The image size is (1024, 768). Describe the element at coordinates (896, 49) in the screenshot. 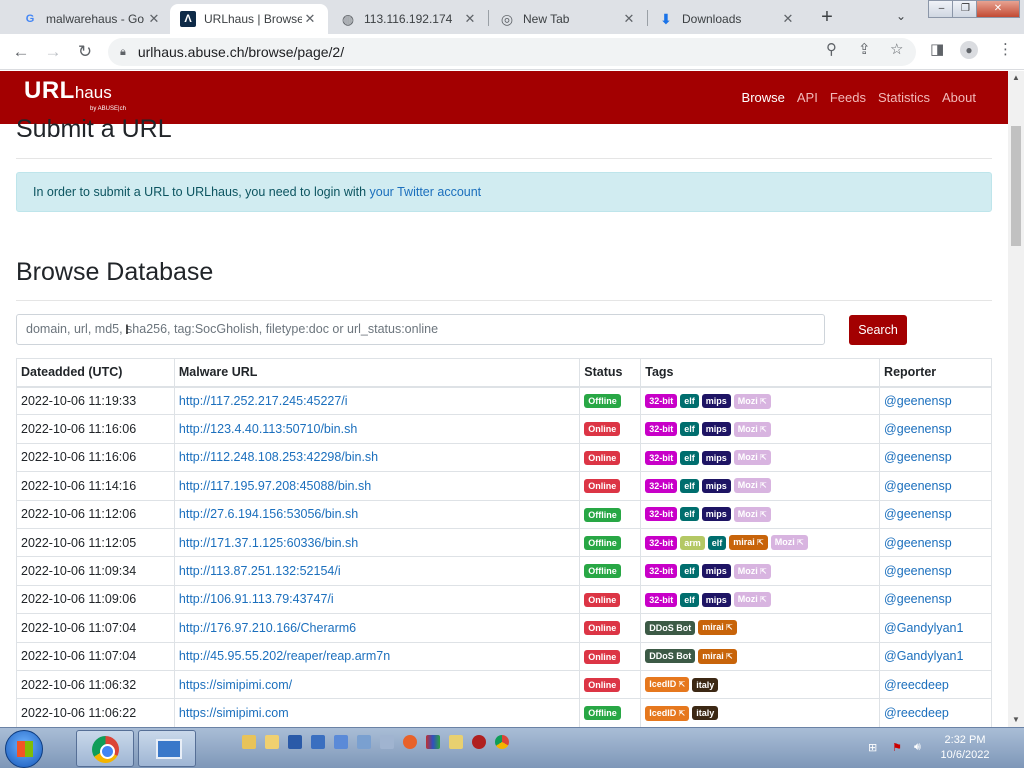

I see `bookmark-star-icon: ☆` at that location.